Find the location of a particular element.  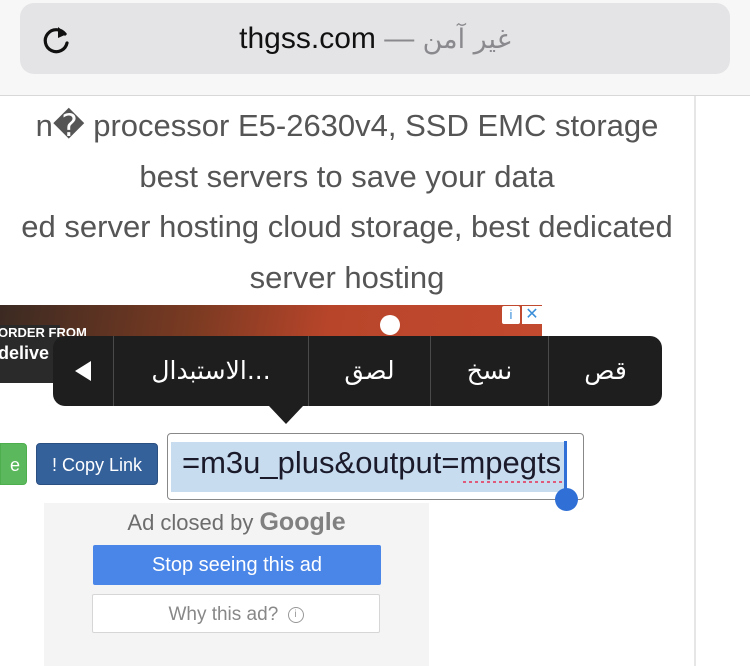

why-this-ad-label: Why this ad? is located at coordinates (223, 614).